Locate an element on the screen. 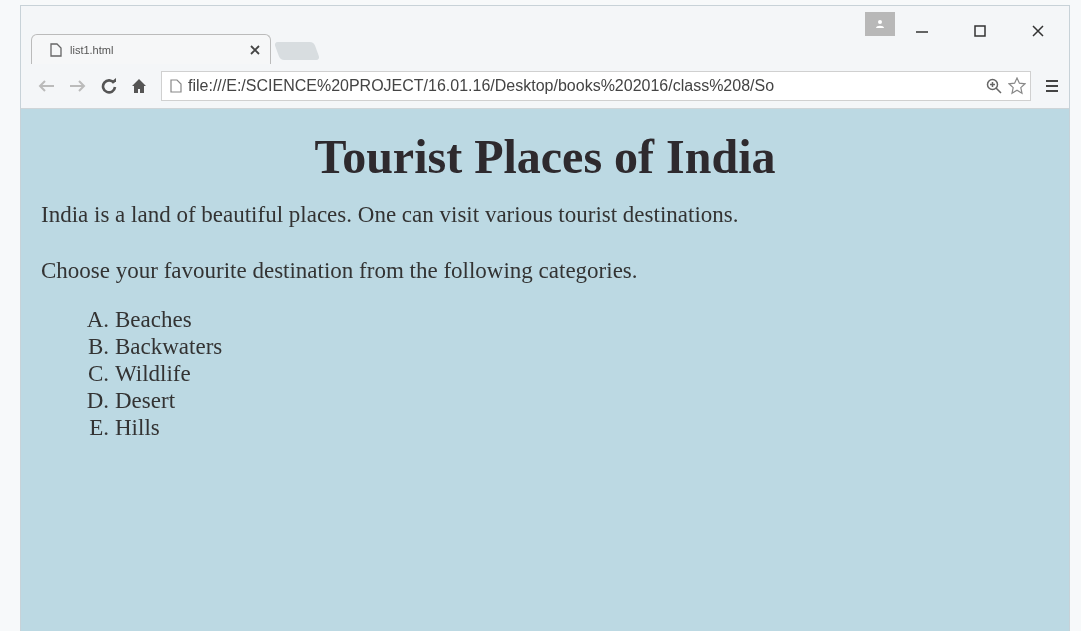 The image size is (1081, 631). page-heading: Tourist Places of India is located at coordinates (545, 156).